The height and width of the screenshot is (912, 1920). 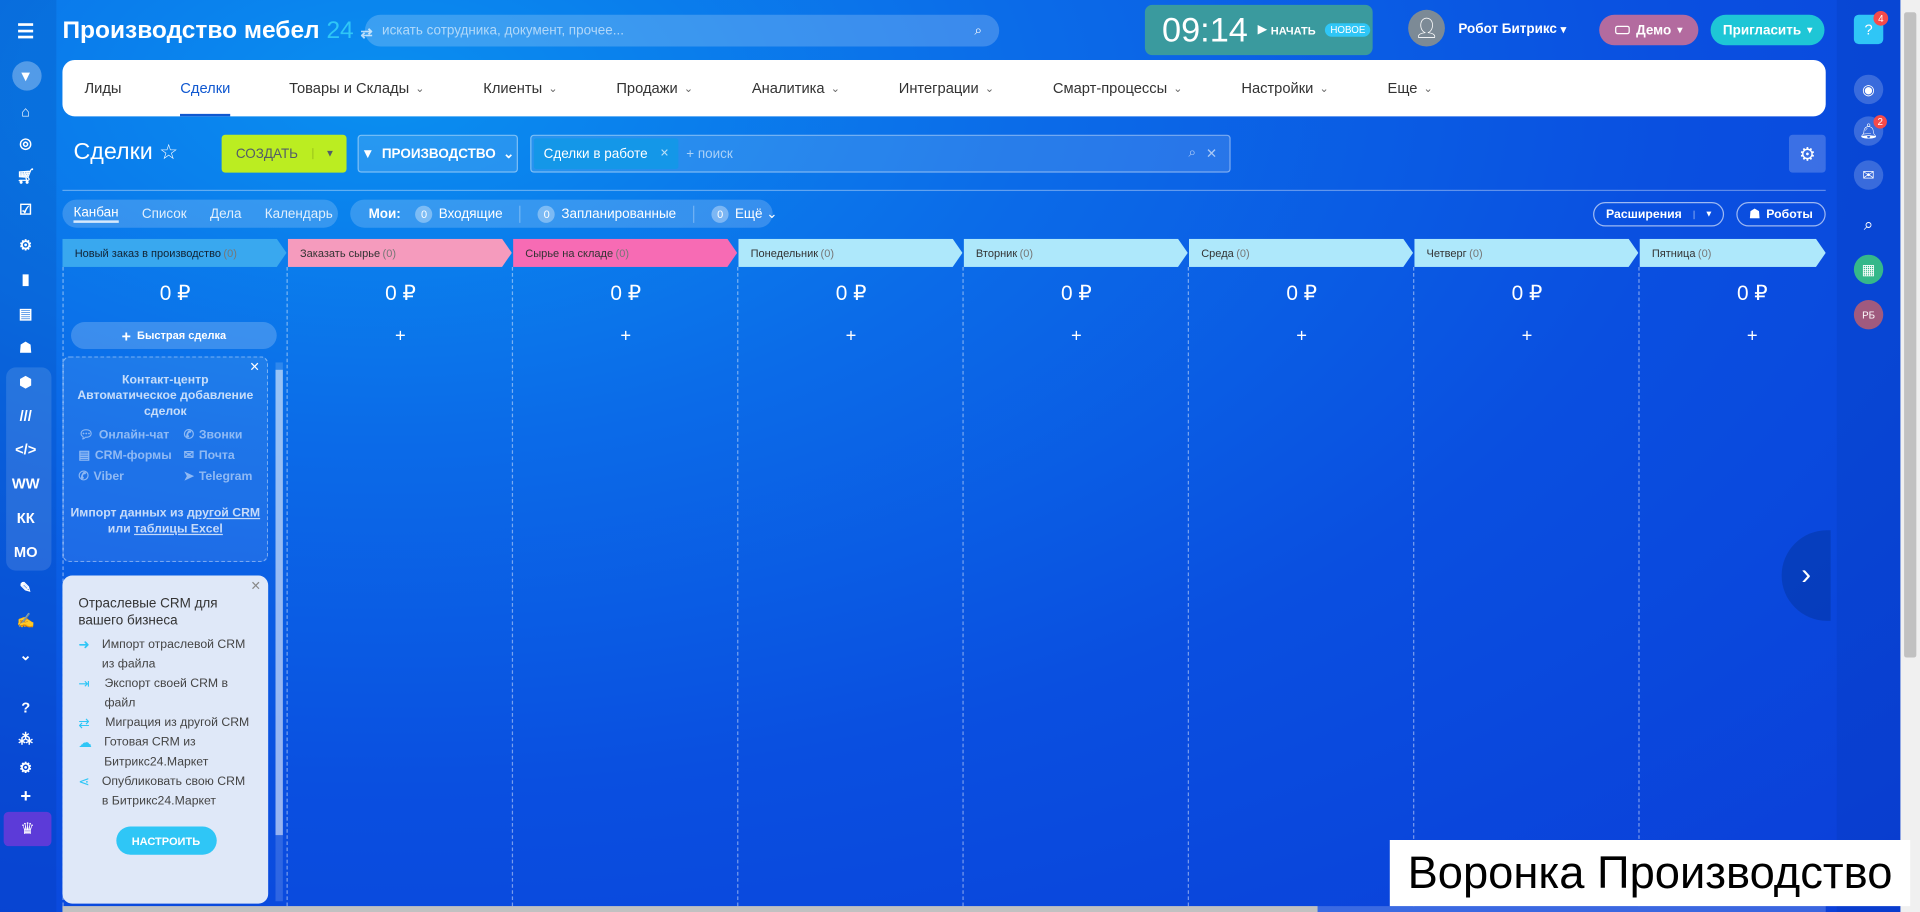 I want to click on tab-list: Список, so click(x=164, y=213).